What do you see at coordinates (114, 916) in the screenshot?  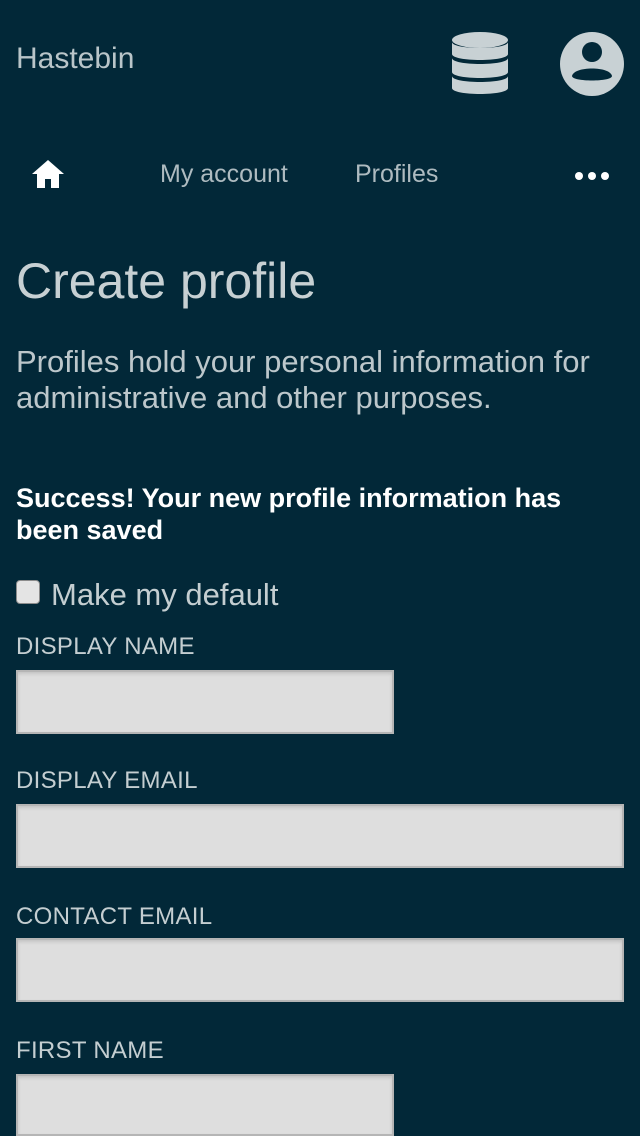 I see `contact-email-label: CONTACT EMAIL` at bounding box center [114, 916].